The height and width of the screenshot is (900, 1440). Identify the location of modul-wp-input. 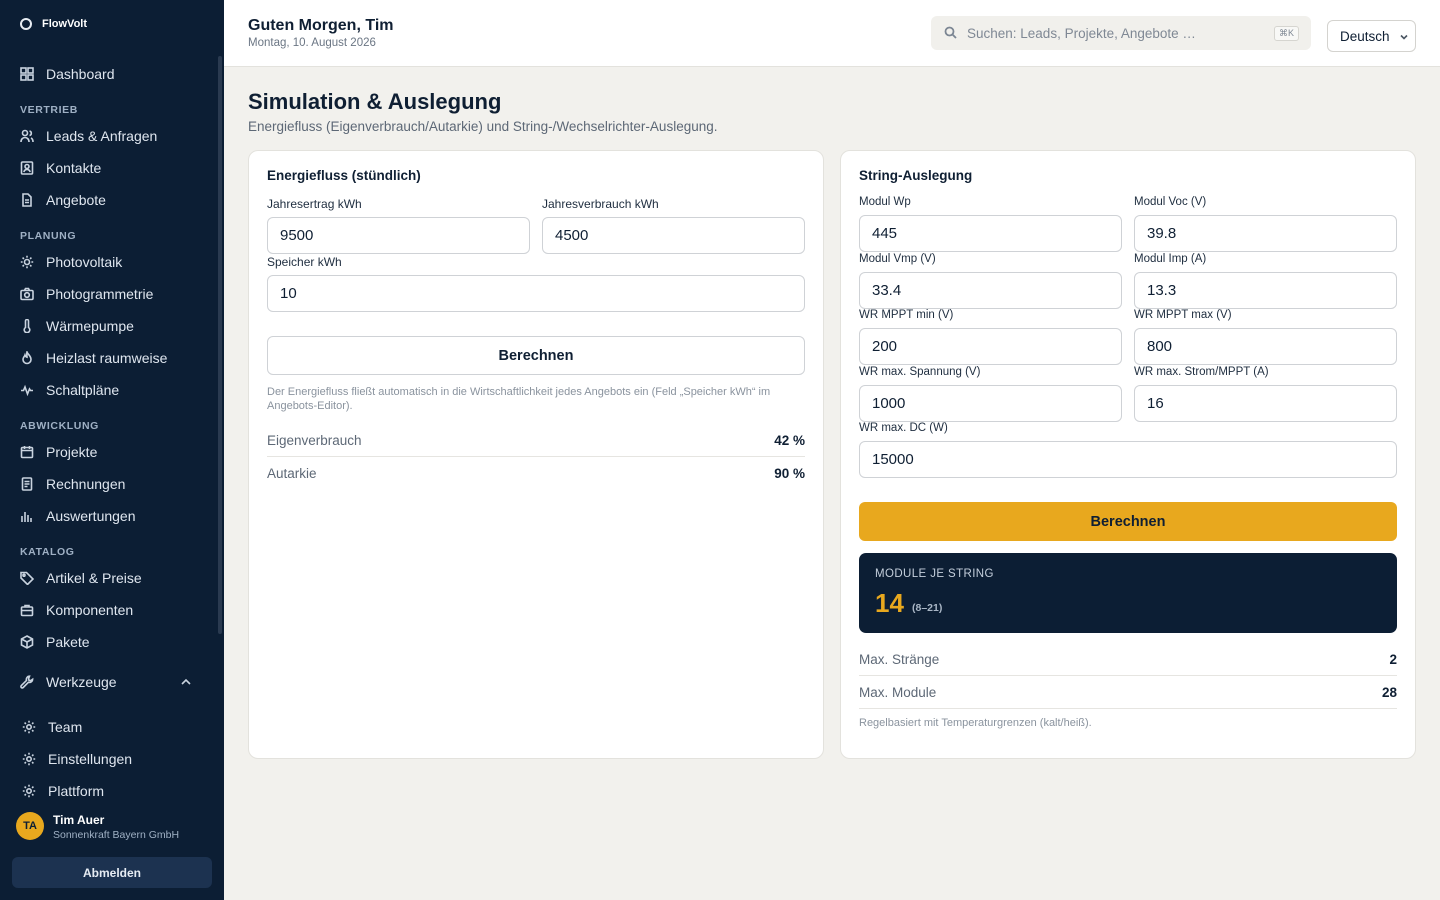
(990, 233).